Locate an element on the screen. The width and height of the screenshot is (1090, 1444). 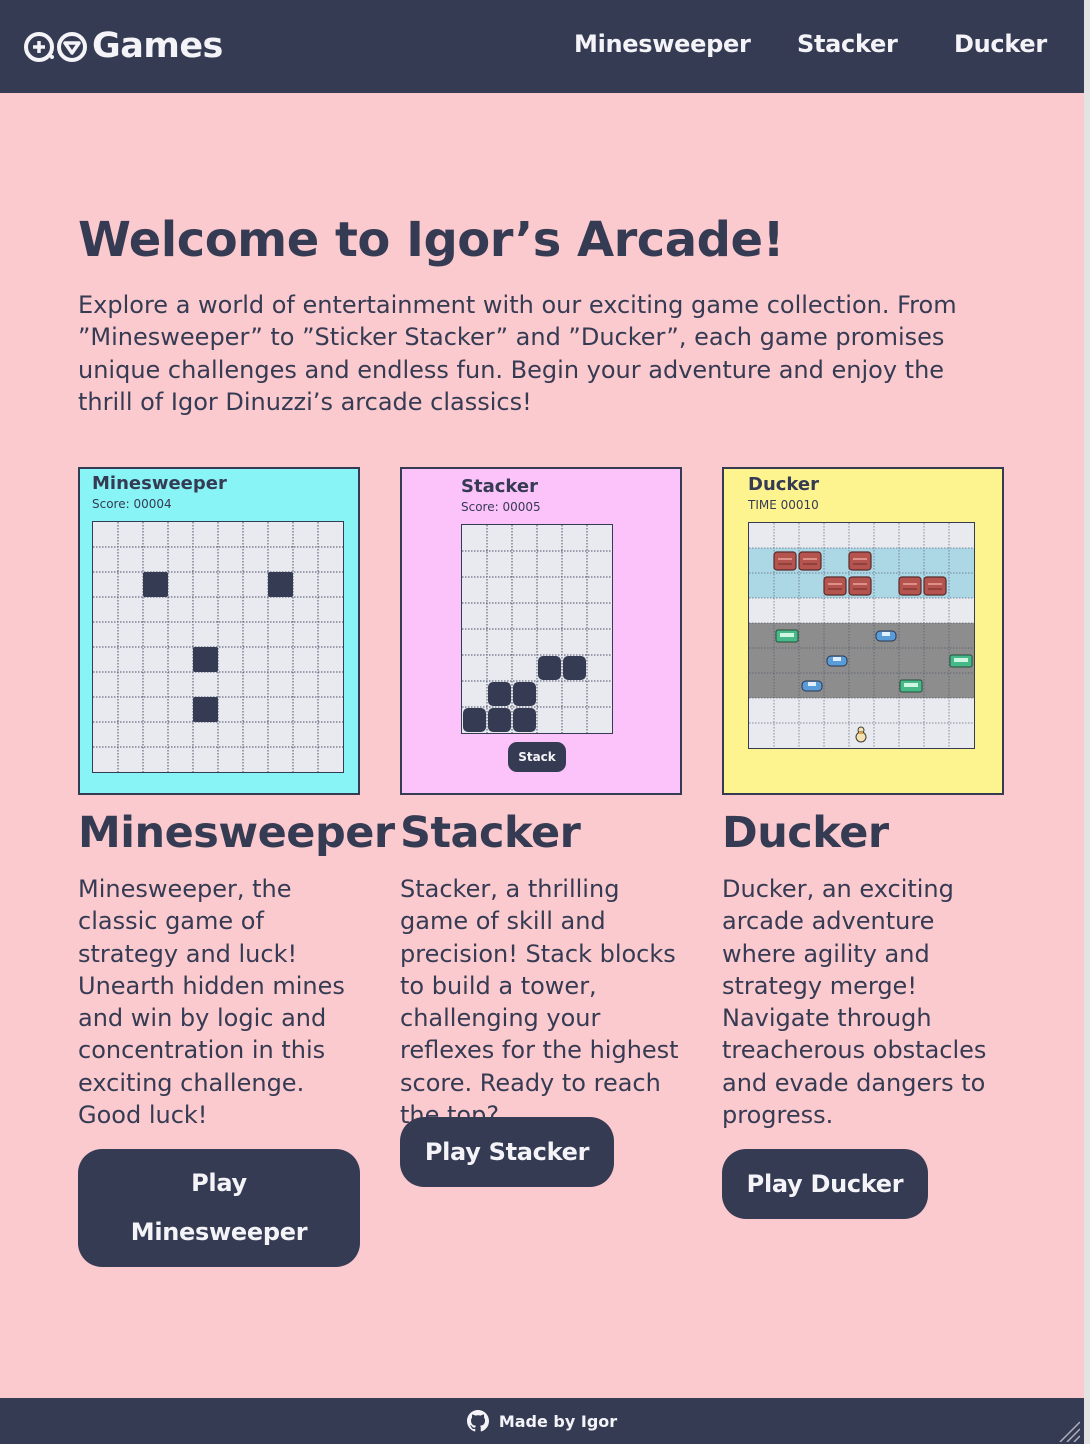
minesweeper-grid is located at coordinates (218, 647).